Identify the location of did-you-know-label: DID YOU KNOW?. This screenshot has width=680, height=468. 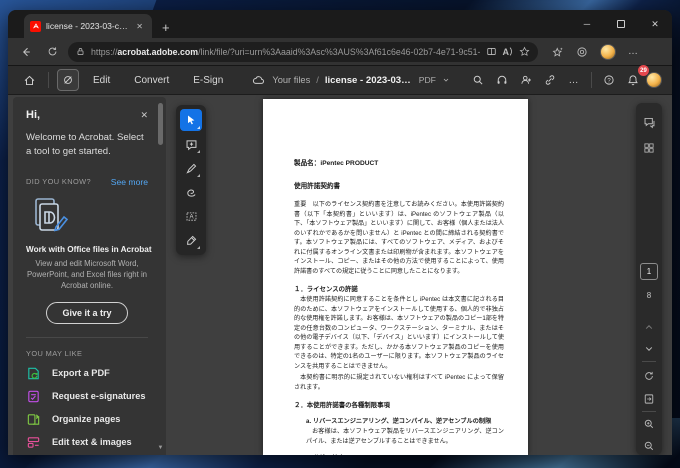
(59, 182).